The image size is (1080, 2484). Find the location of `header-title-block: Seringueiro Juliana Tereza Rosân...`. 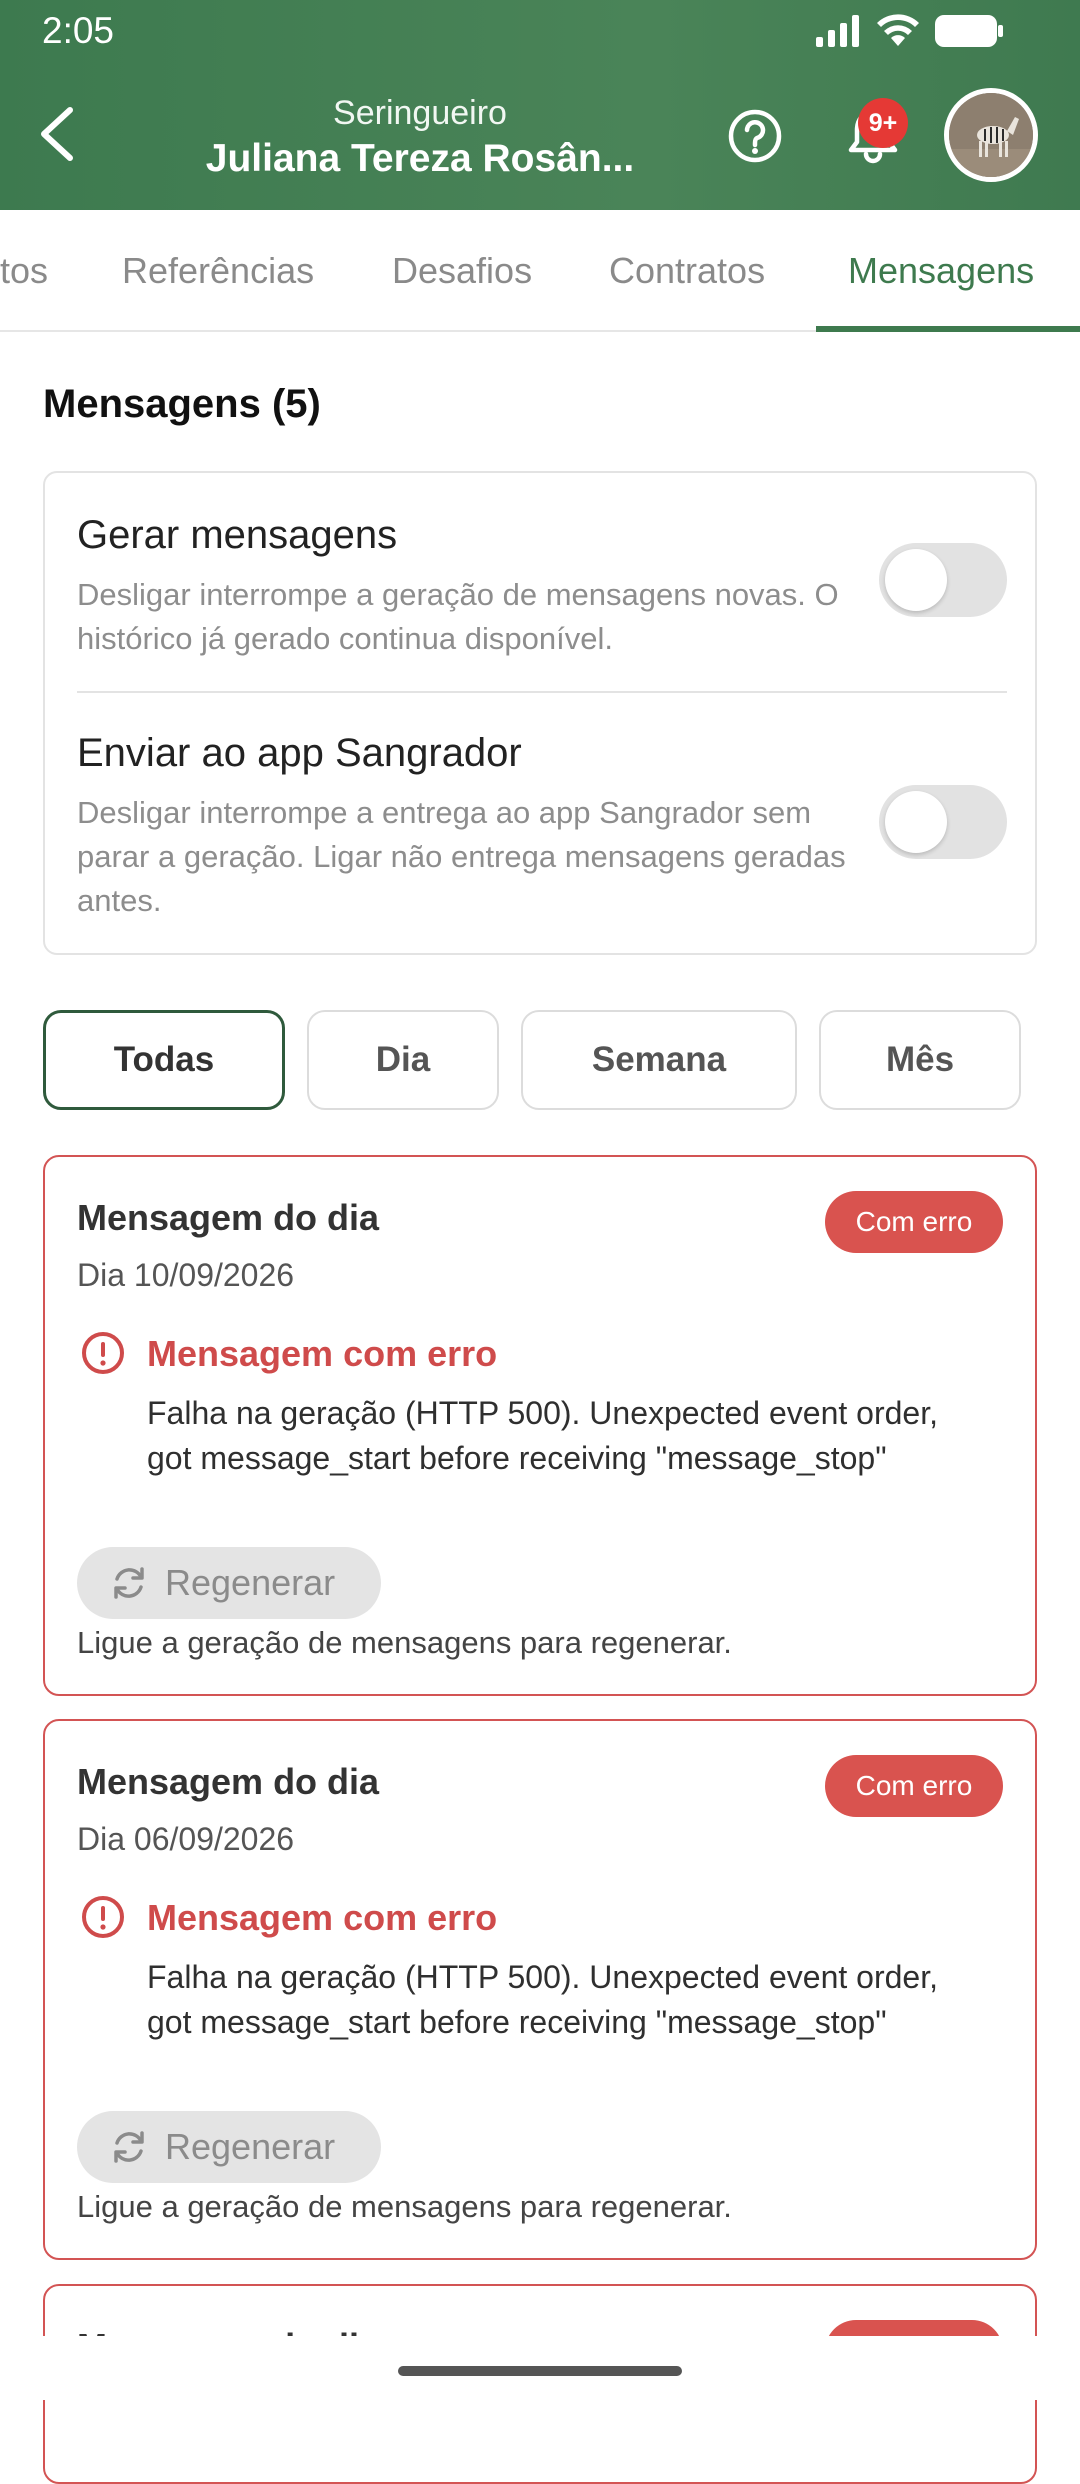

header-title-block: Seringueiro Juliana Tereza Rosân... is located at coordinates (420, 138).